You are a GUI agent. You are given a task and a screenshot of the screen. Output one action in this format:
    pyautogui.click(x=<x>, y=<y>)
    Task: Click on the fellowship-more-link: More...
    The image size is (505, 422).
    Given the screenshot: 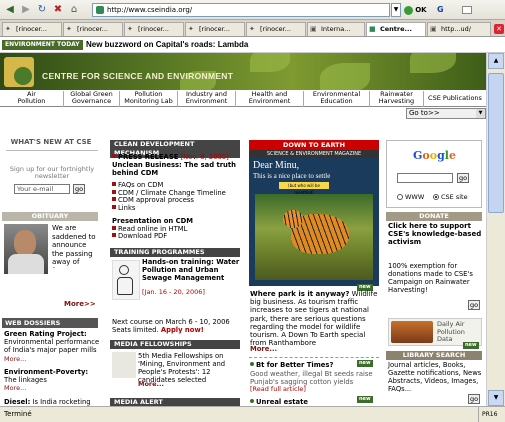 What is the action you would take?
    pyautogui.click(x=151, y=384)
    